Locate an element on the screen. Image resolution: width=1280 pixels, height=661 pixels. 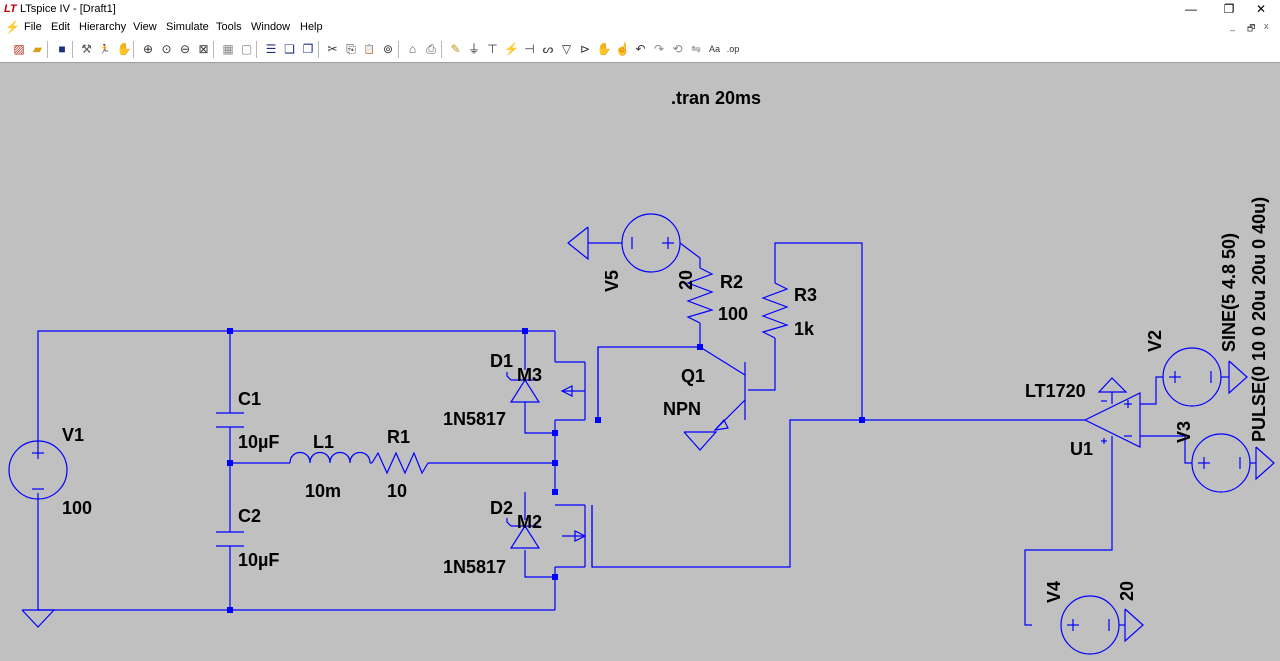
print-setup-icon: ⌂ is located at coordinates (413, 49).